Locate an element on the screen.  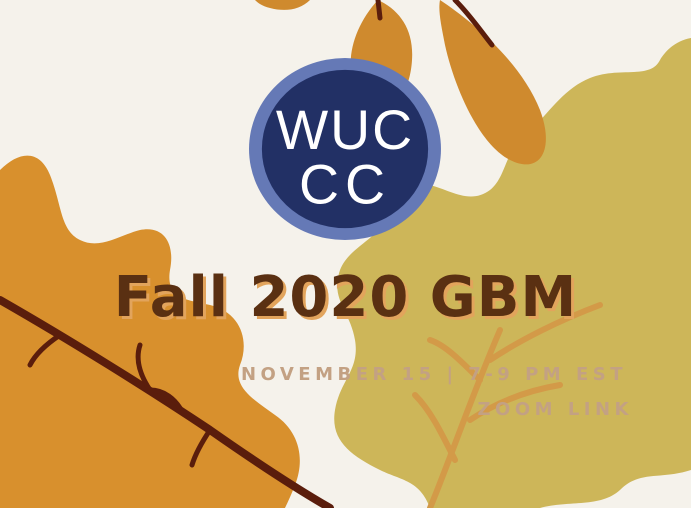
wucc-logo: WUC CC is located at coordinates (345, 149).